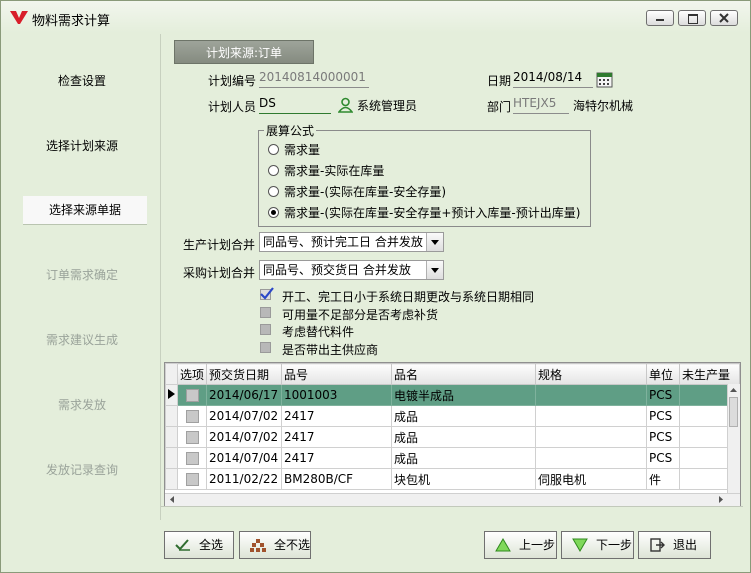 This screenshot has width=751, height=573. I want to click on plan-no-label: 计划编号, so click(232, 81).